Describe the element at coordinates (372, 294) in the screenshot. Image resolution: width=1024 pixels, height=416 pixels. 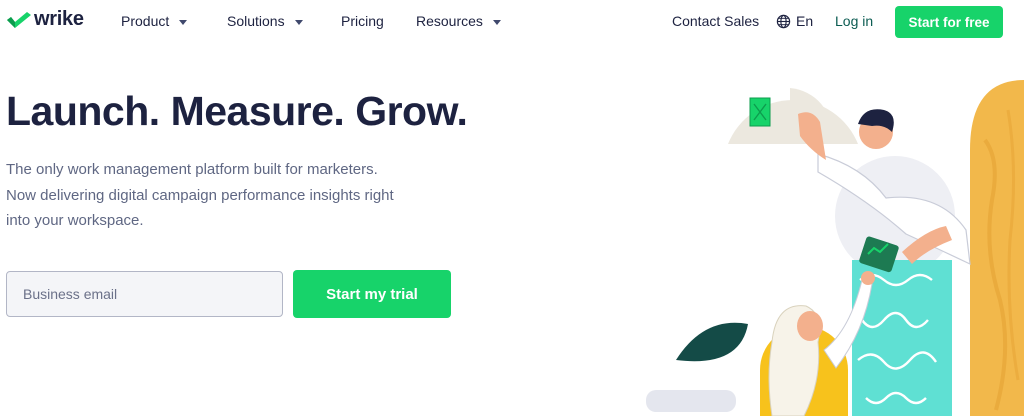
I see `start-trial-button: Start my trial` at that location.